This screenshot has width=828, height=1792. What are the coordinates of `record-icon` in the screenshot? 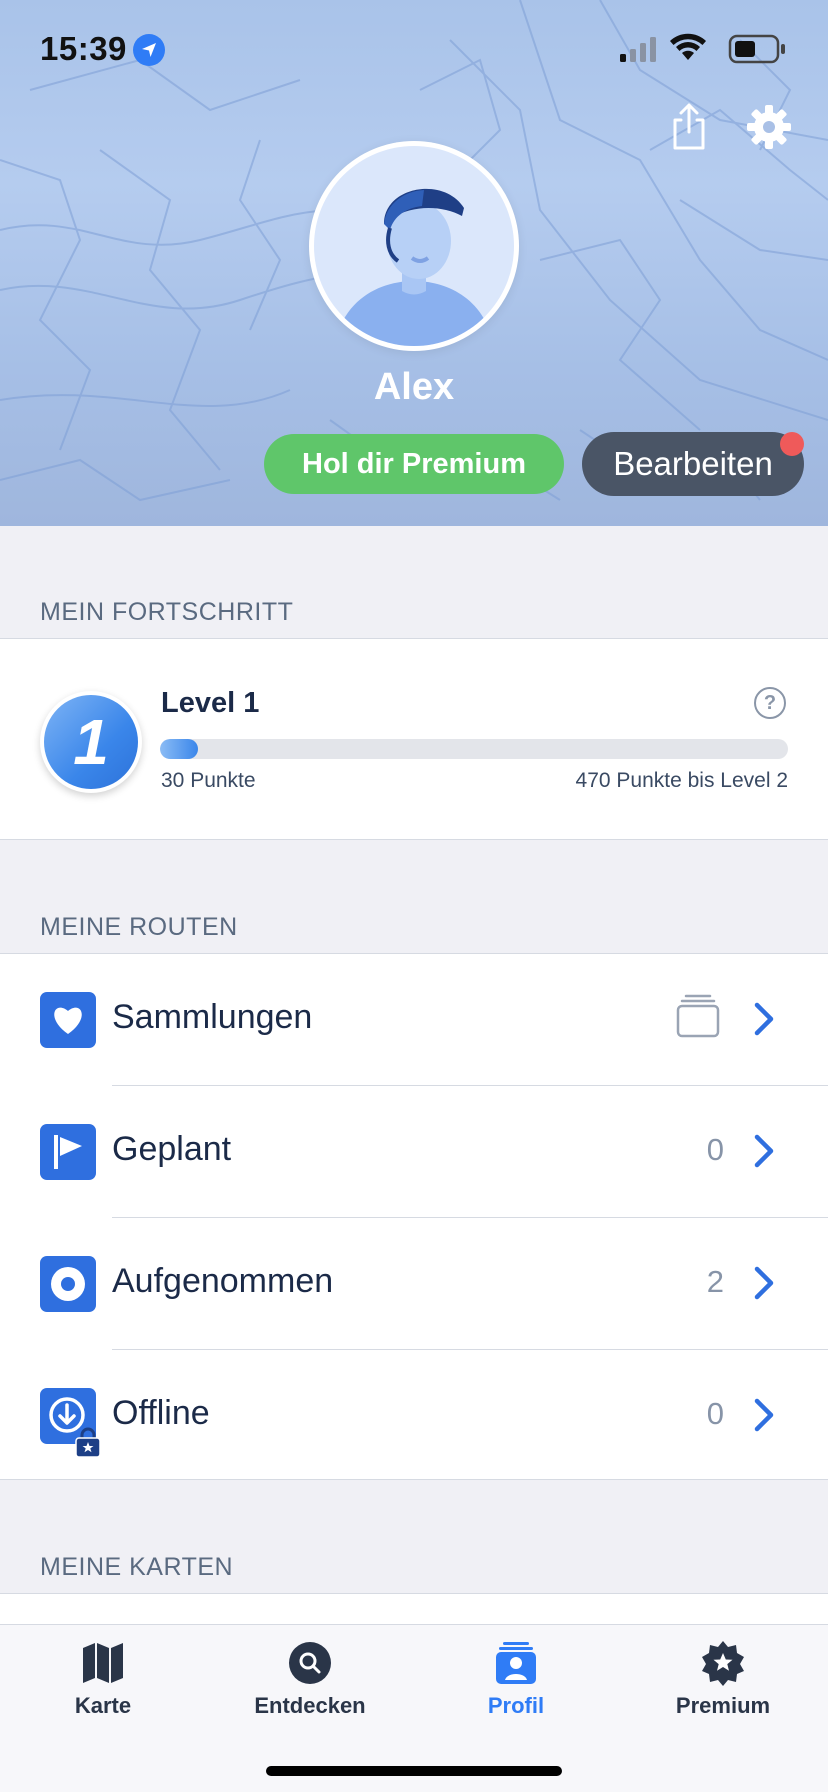 It's located at (68, 1284).